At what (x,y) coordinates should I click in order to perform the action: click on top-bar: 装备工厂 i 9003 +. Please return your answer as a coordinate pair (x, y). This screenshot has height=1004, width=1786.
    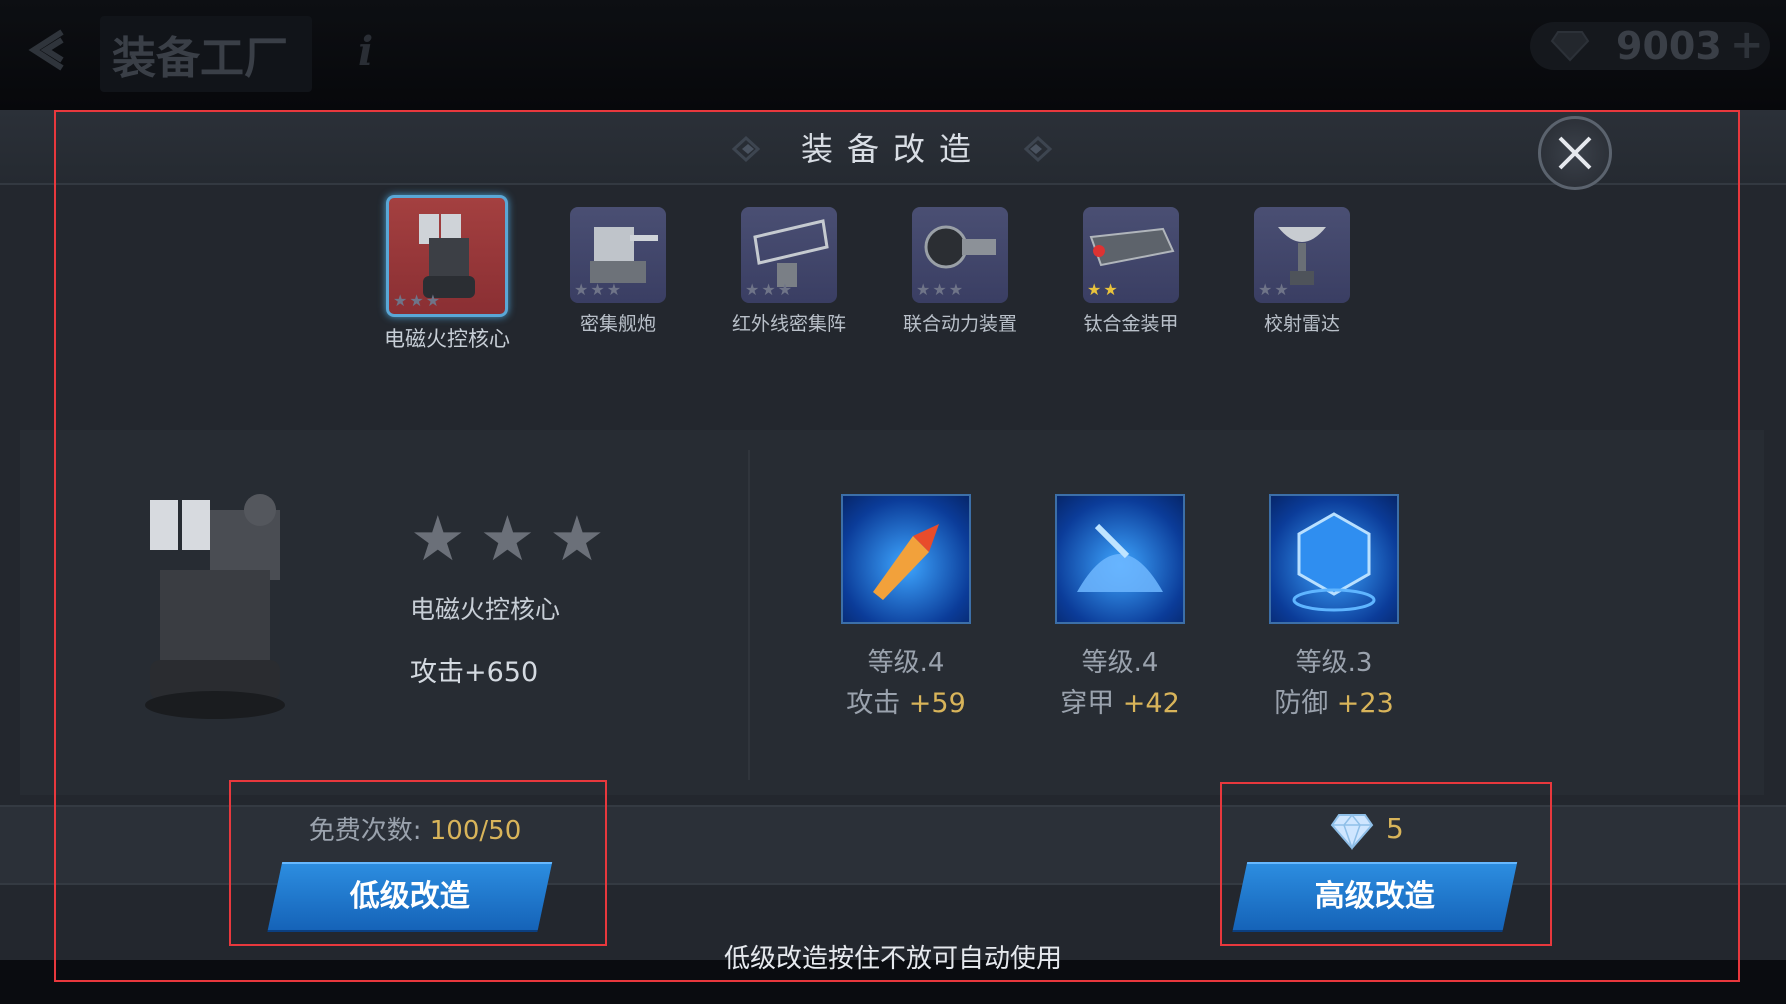
    Looking at the image, I should click on (893, 55).